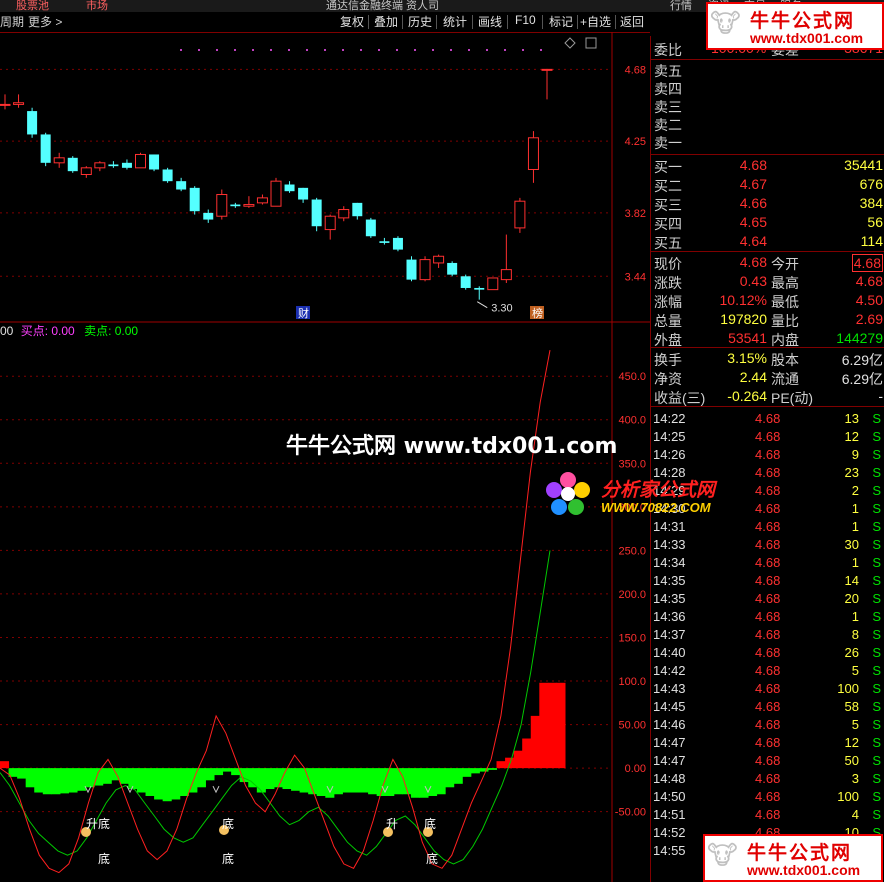 The width and height of the screenshot is (884, 882). Describe the element at coordinates (669, 580) in the screenshot. I see `tick-time: 14:35` at that location.